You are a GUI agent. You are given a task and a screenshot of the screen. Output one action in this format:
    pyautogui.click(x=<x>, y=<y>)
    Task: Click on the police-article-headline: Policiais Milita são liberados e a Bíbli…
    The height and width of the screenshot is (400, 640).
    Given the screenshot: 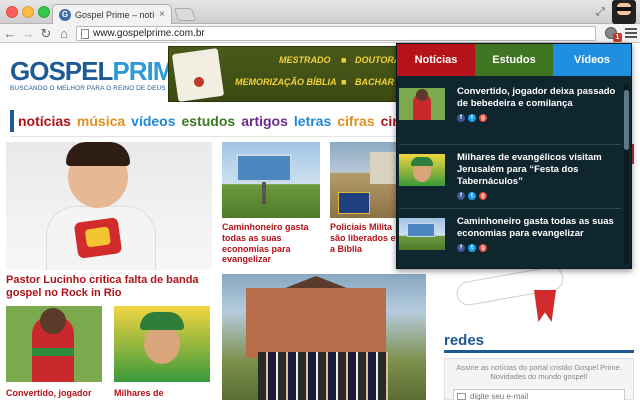 What is the action you would take?
    pyautogui.click(x=363, y=238)
    